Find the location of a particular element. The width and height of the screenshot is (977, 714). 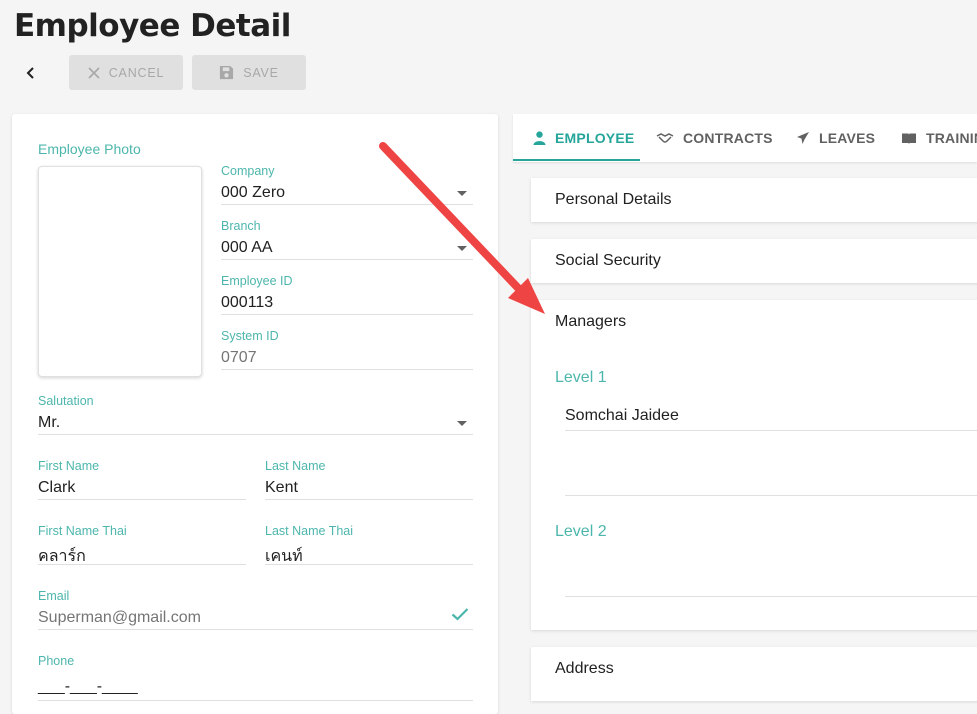

email-field: Email Superman@gmail.com is located at coordinates (255, 611).